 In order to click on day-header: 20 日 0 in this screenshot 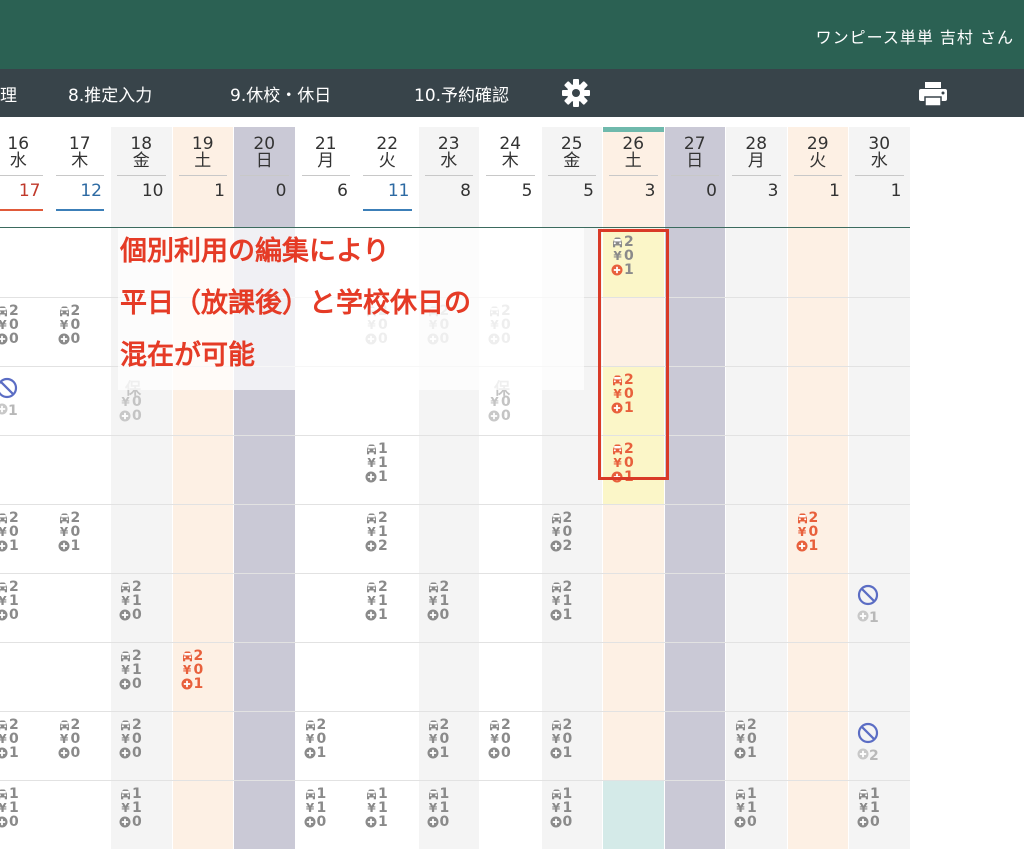, I will do `click(264, 176)`.